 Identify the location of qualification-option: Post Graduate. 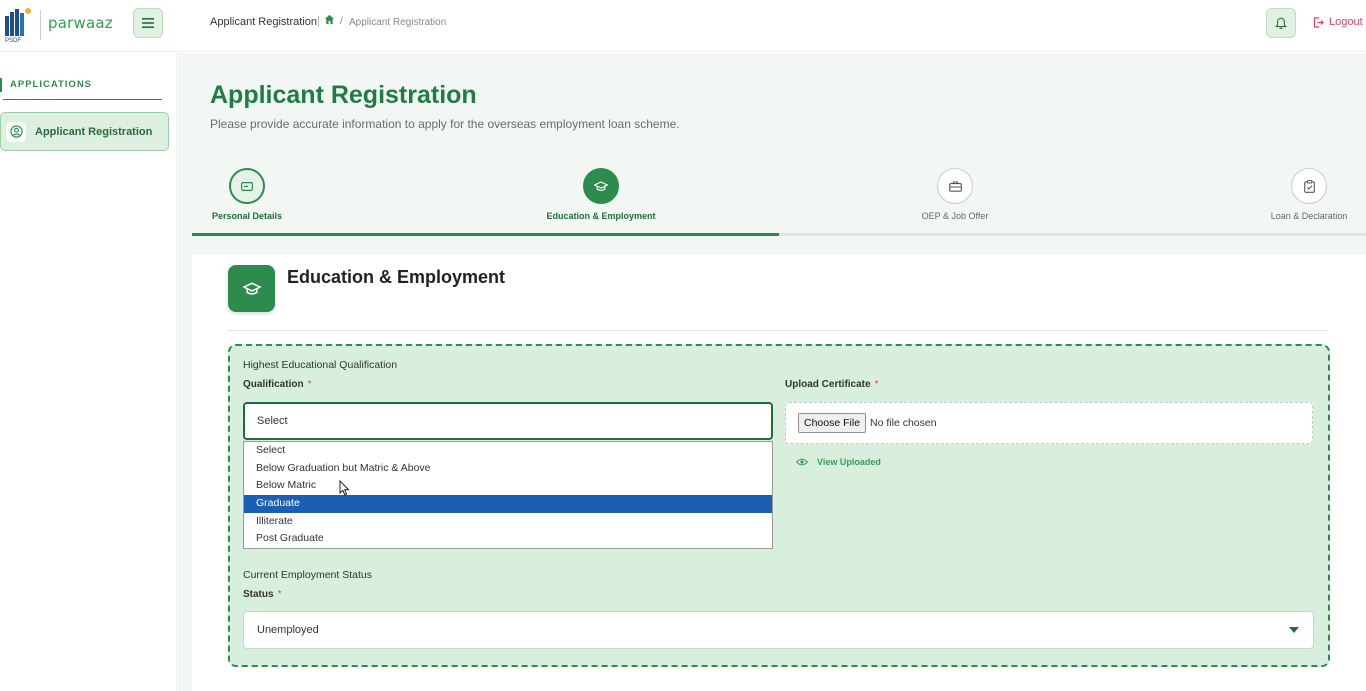
(508, 539).